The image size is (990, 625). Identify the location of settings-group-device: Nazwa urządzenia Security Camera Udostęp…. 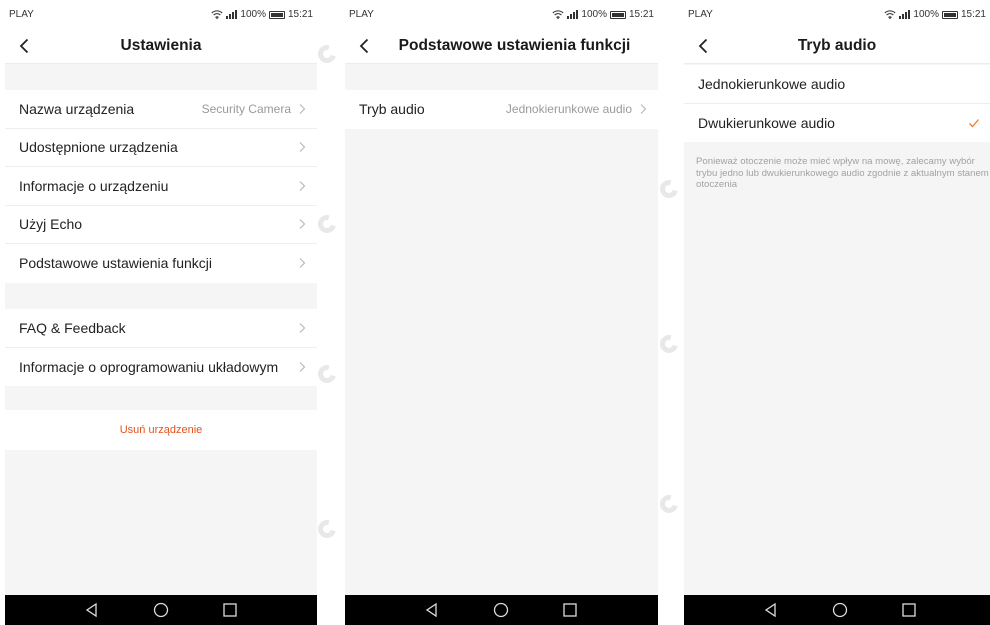
(161, 186).